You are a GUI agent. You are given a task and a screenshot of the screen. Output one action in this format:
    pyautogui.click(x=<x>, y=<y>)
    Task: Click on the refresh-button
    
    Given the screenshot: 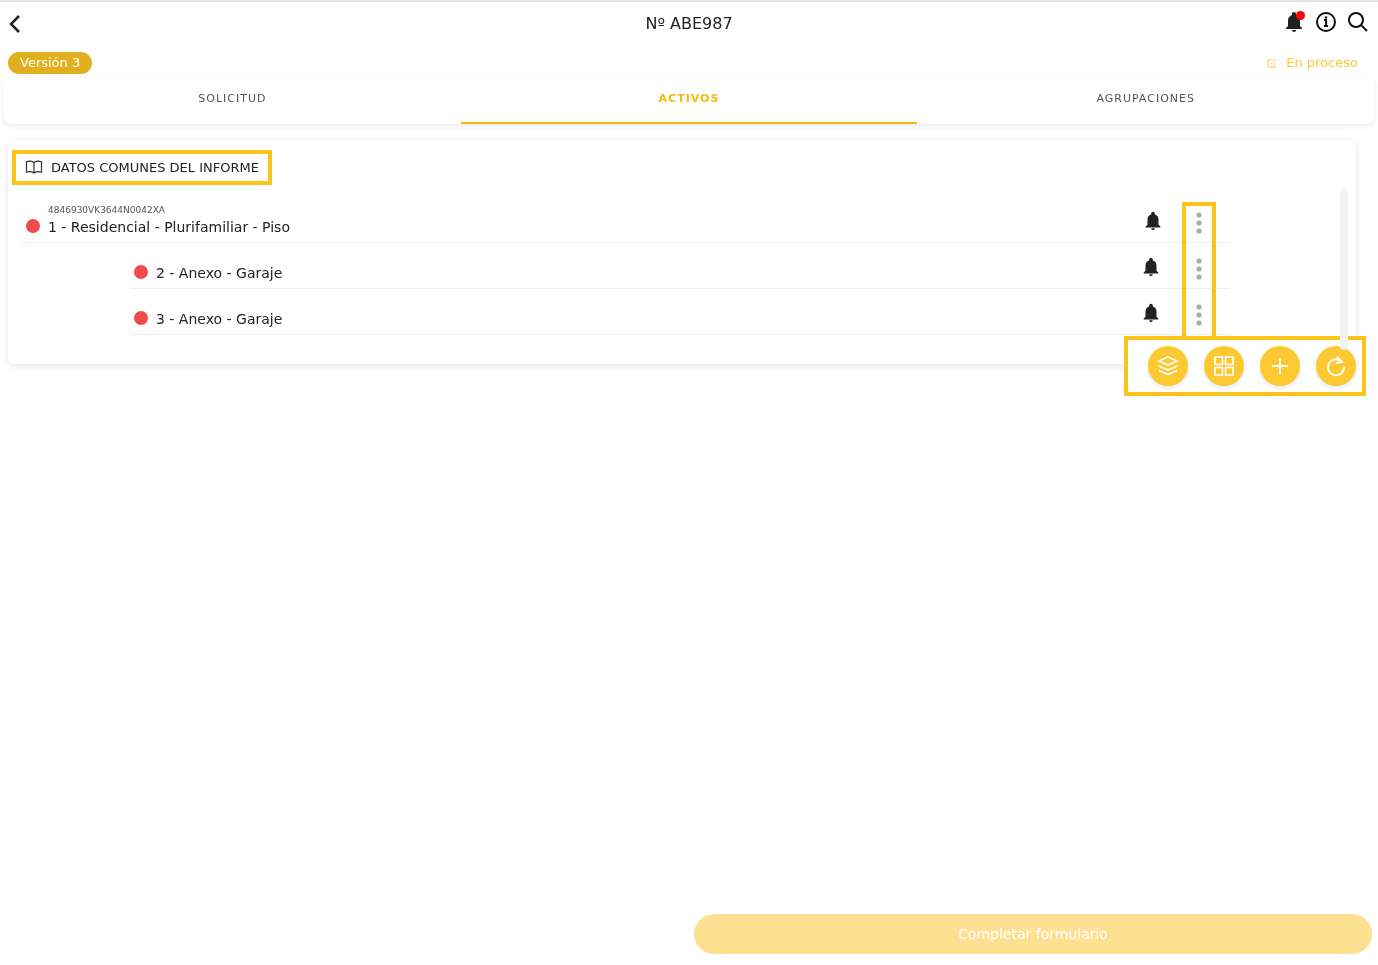 What is the action you would take?
    pyautogui.click(x=1336, y=365)
    